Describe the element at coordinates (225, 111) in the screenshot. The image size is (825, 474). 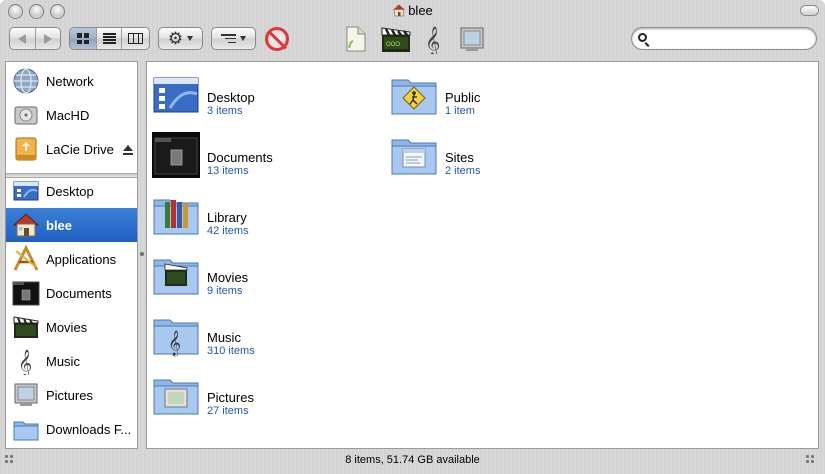
I see `item-count: 3 items` at that location.